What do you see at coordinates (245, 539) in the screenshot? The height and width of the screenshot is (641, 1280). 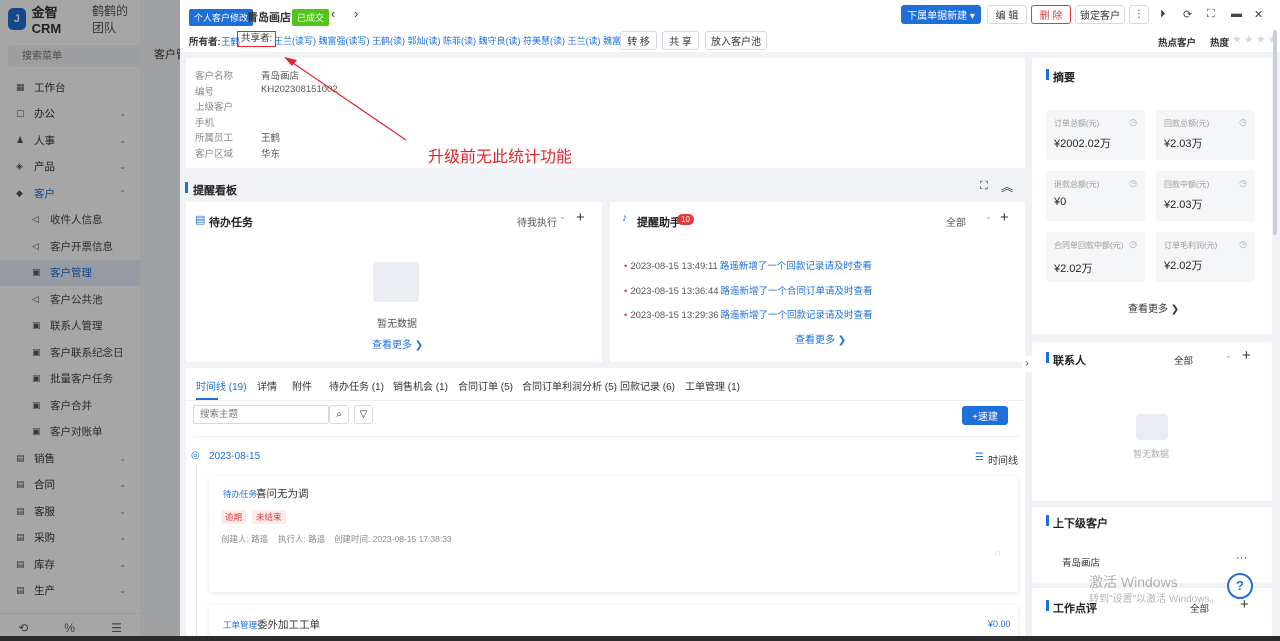 I see `item-creator: 创建人: 路遥` at bounding box center [245, 539].